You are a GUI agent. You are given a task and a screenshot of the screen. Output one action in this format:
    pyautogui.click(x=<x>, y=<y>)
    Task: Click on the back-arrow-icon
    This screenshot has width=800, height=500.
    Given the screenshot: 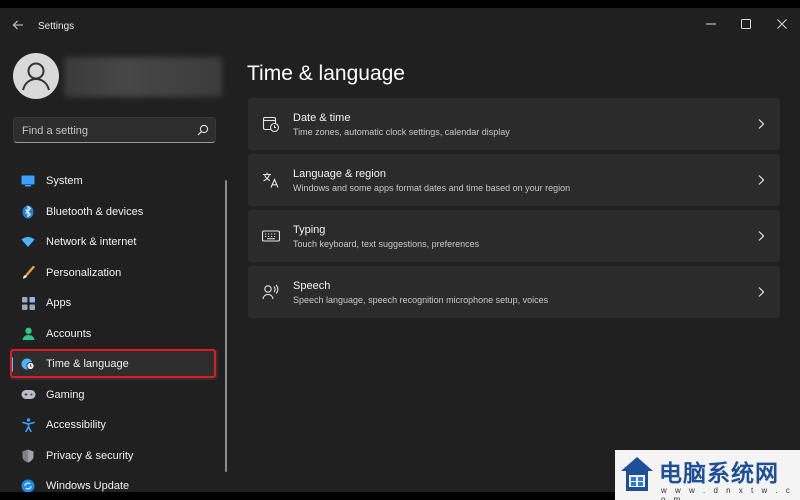 What is the action you would take?
    pyautogui.click(x=17, y=25)
    